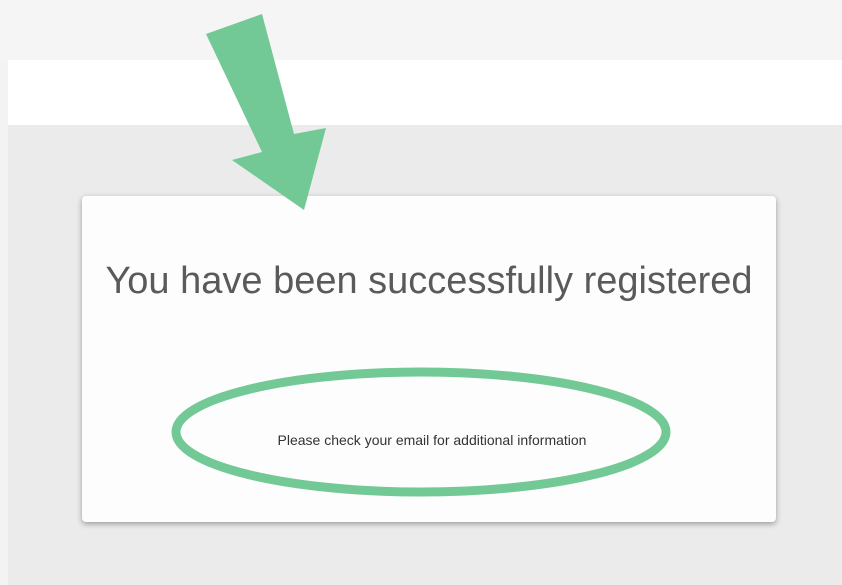 The image size is (842, 585). Describe the element at coordinates (421, 30) in the screenshot. I see `top-band` at that location.